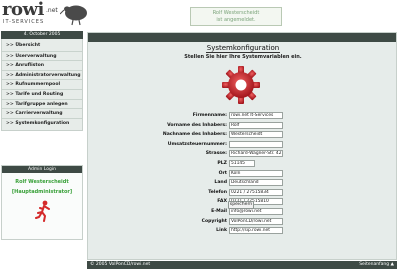  What do you see at coordinates (236, 20) in the screenshot?
I see `login-status-text: ist angemeldet.` at bounding box center [236, 20].